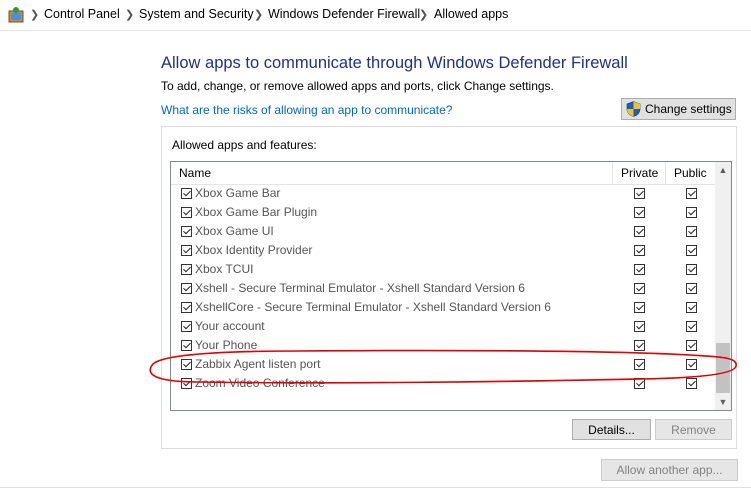  I want to click on app-name: Your account, so click(230, 326).